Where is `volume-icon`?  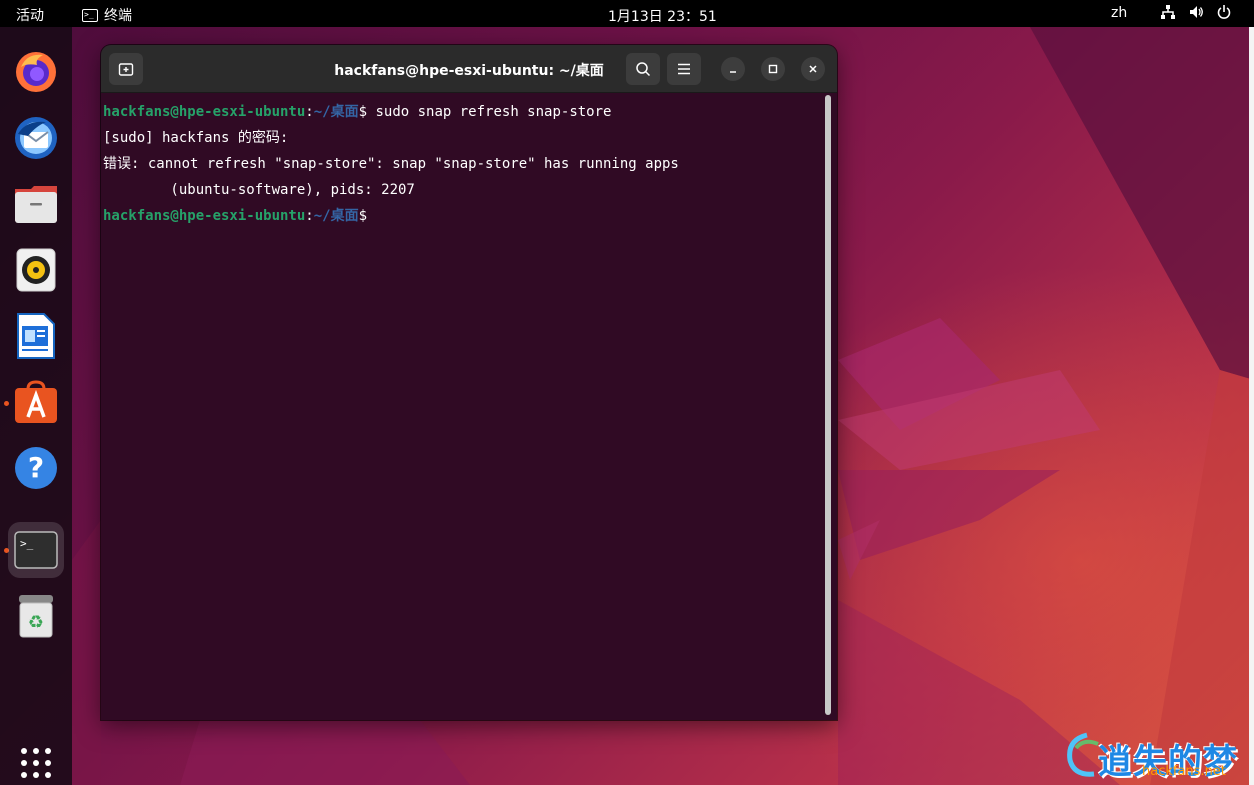
volume-icon is located at coordinates (1196, 12).